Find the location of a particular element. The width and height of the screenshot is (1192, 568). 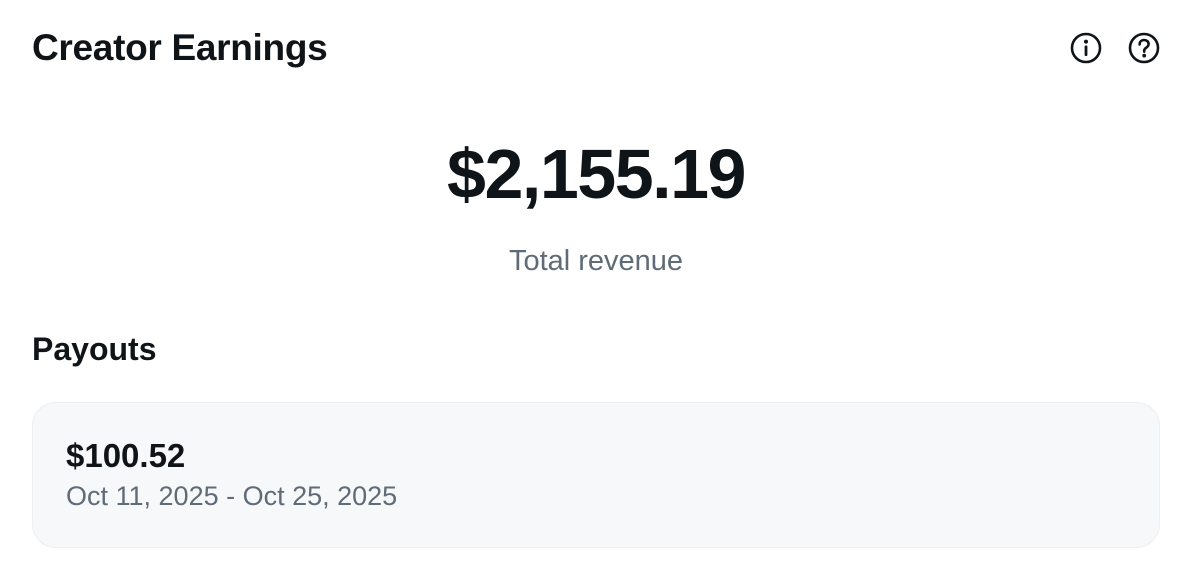

info-button is located at coordinates (1086, 48).